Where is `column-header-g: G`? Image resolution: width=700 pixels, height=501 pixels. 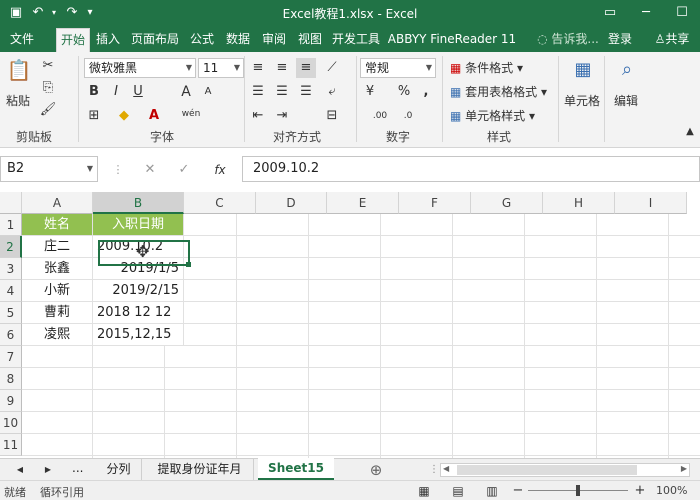 column-header-g: G is located at coordinates (507, 203).